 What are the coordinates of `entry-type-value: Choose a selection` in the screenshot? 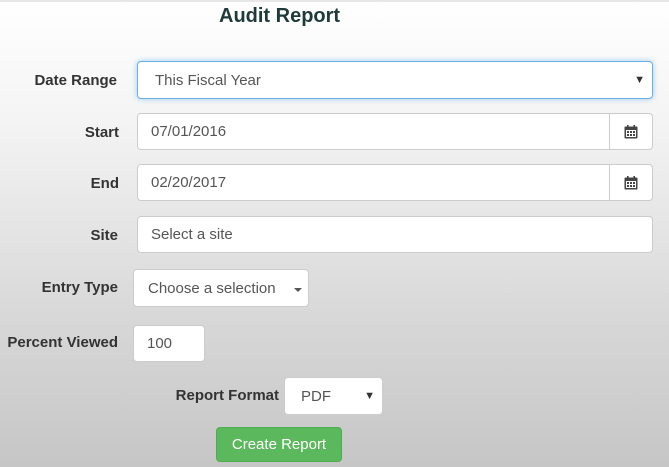 It's located at (212, 288).